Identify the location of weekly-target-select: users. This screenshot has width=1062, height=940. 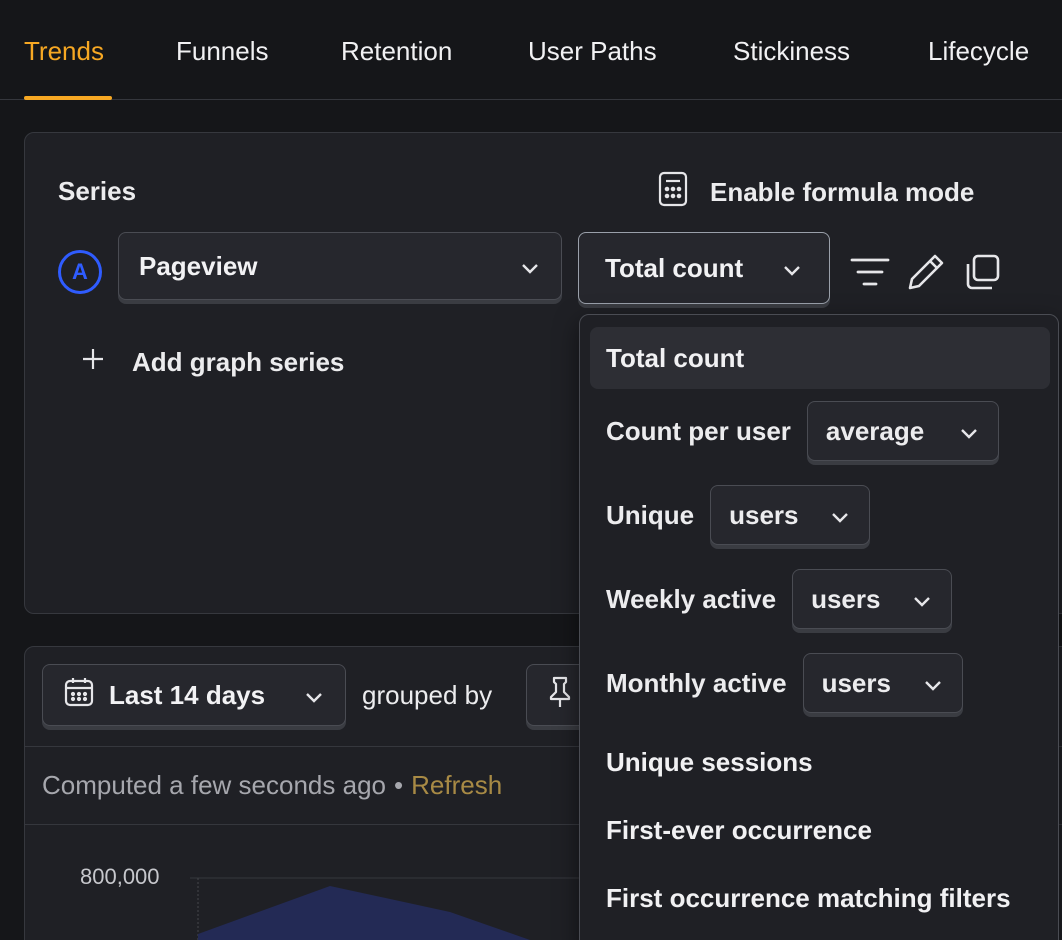
(872, 599).